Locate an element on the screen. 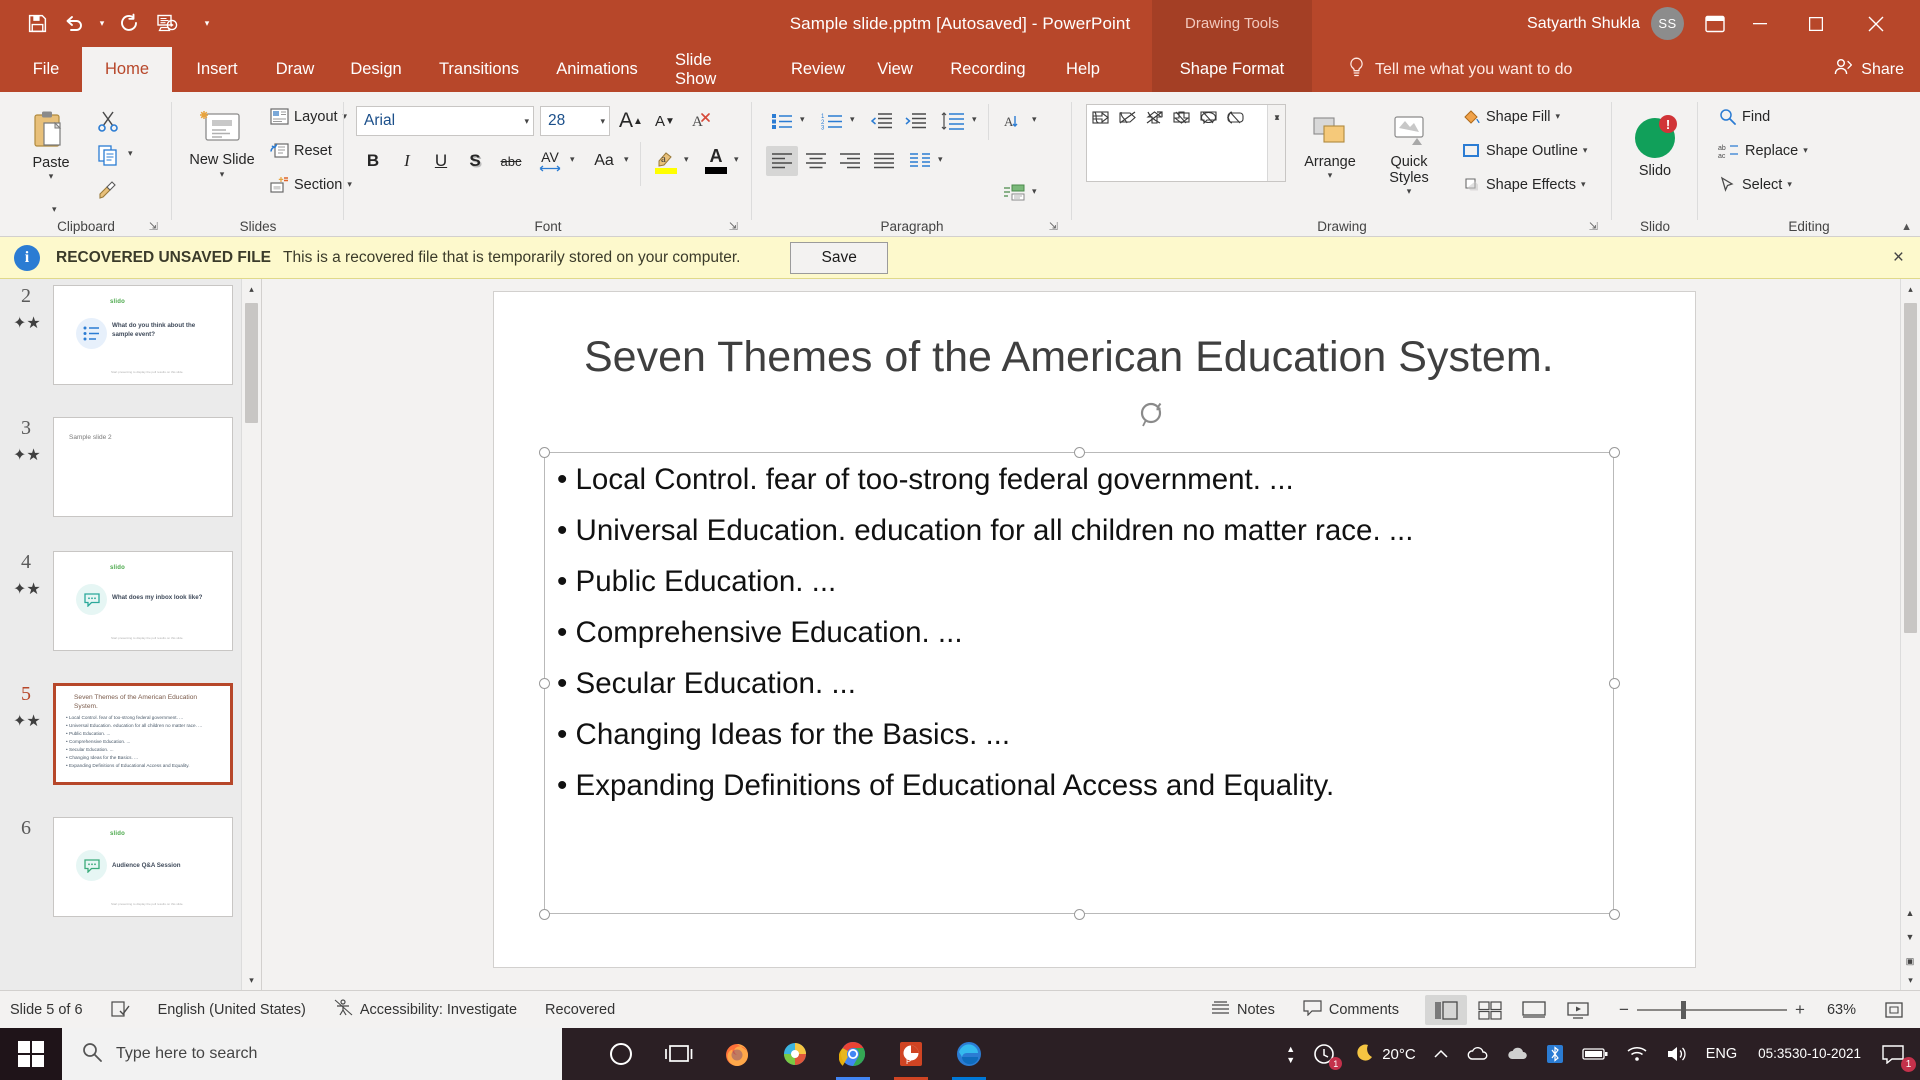 This screenshot has height=1080, width=1920. shape-curve-icon is located at coordinates (1100, 117).